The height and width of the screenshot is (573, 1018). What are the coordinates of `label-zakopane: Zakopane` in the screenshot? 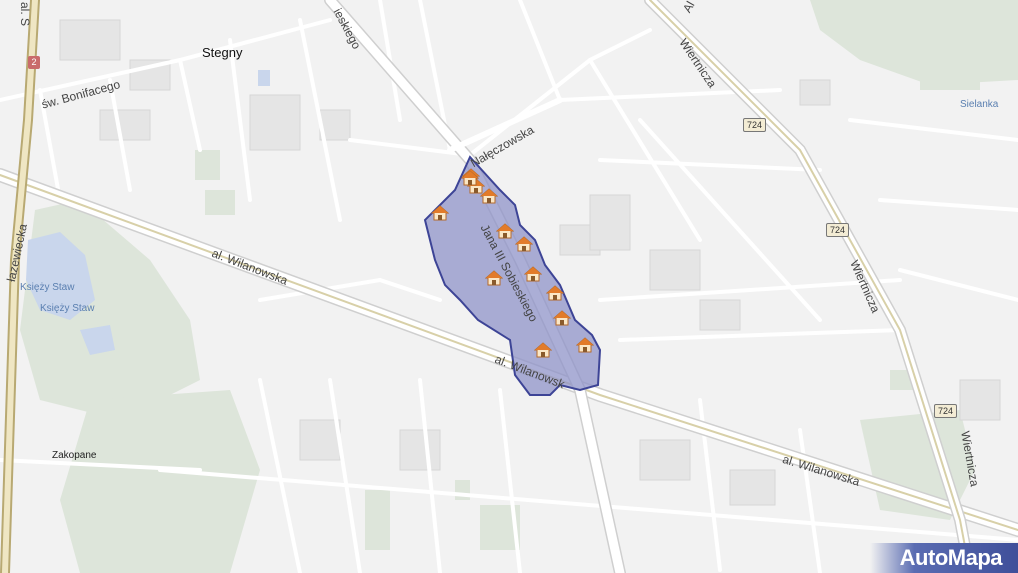 It's located at (74, 455).